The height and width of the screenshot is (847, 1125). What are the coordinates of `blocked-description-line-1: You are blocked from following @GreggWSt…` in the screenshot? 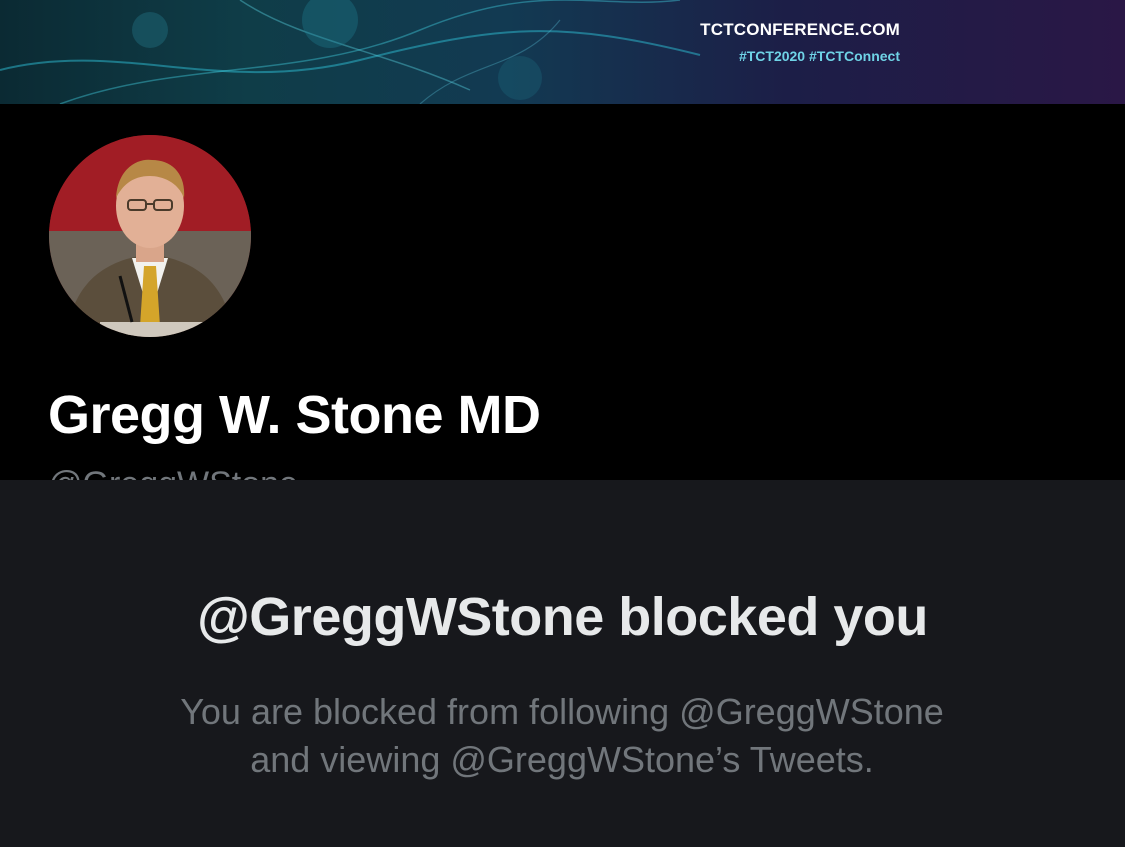 It's located at (562, 711).